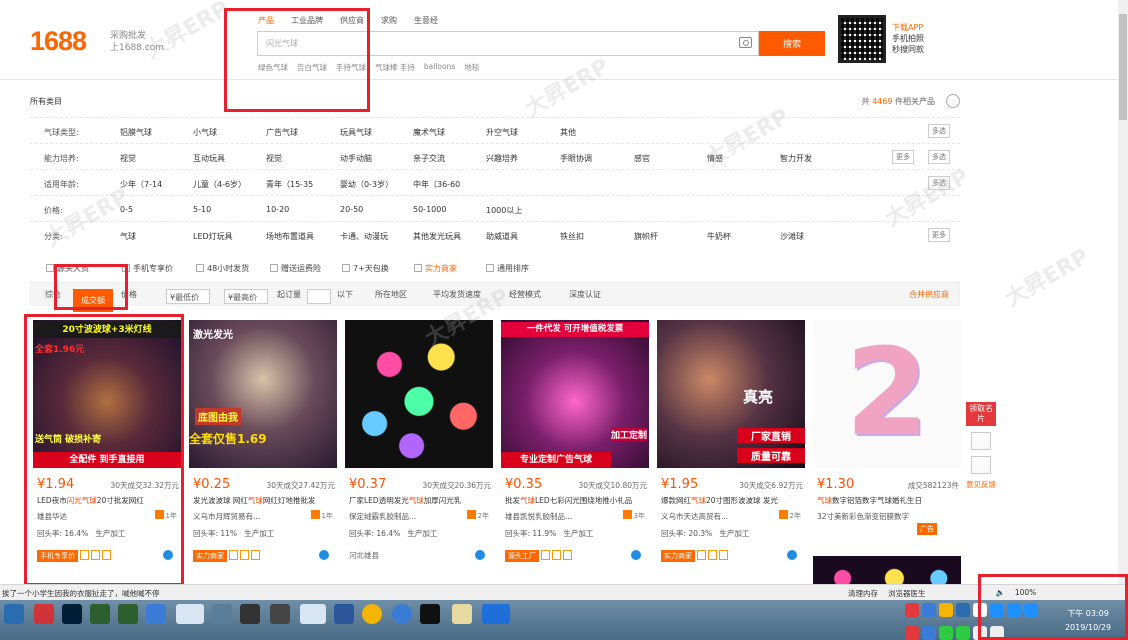  Describe the element at coordinates (792, 236) in the screenshot. I see `filter-option: 沙滩球` at that location.